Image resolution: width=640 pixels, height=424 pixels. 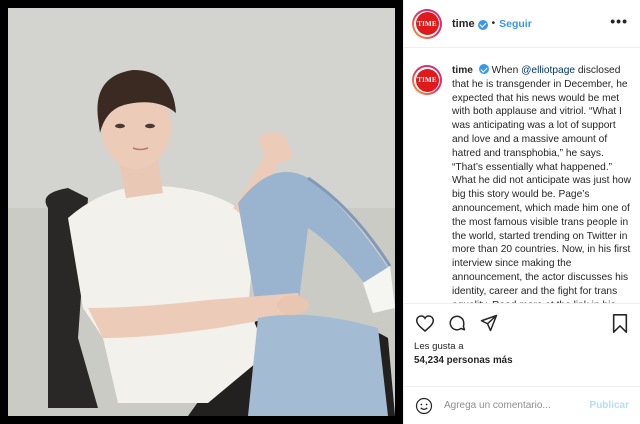 I want to click on post-header: TIME time • Seguir •••, so click(x=522, y=24).